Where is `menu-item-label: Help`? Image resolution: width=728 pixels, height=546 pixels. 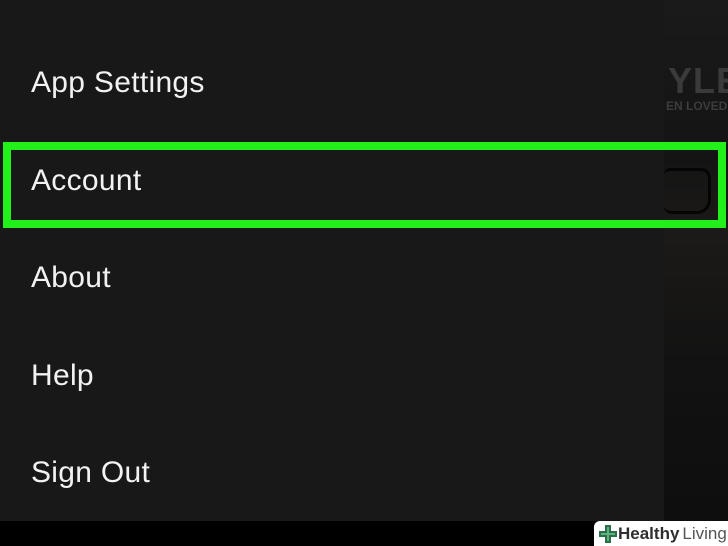 menu-item-label: Help is located at coordinates (62, 375).